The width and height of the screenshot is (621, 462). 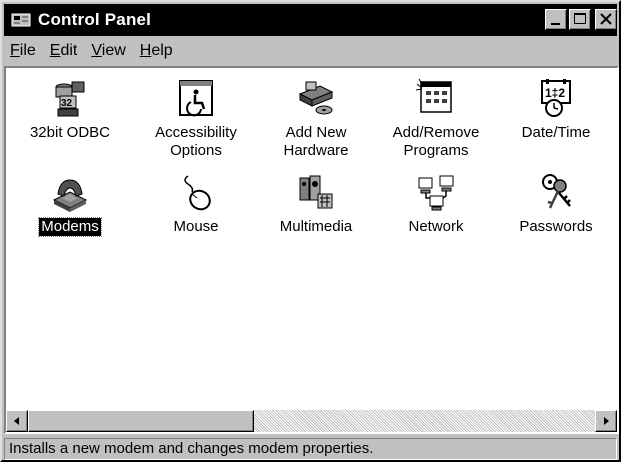 What do you see at coordinates (436, 226) in the screenshot?
I see `icon-label: Network` at bounding box center [436, 226].